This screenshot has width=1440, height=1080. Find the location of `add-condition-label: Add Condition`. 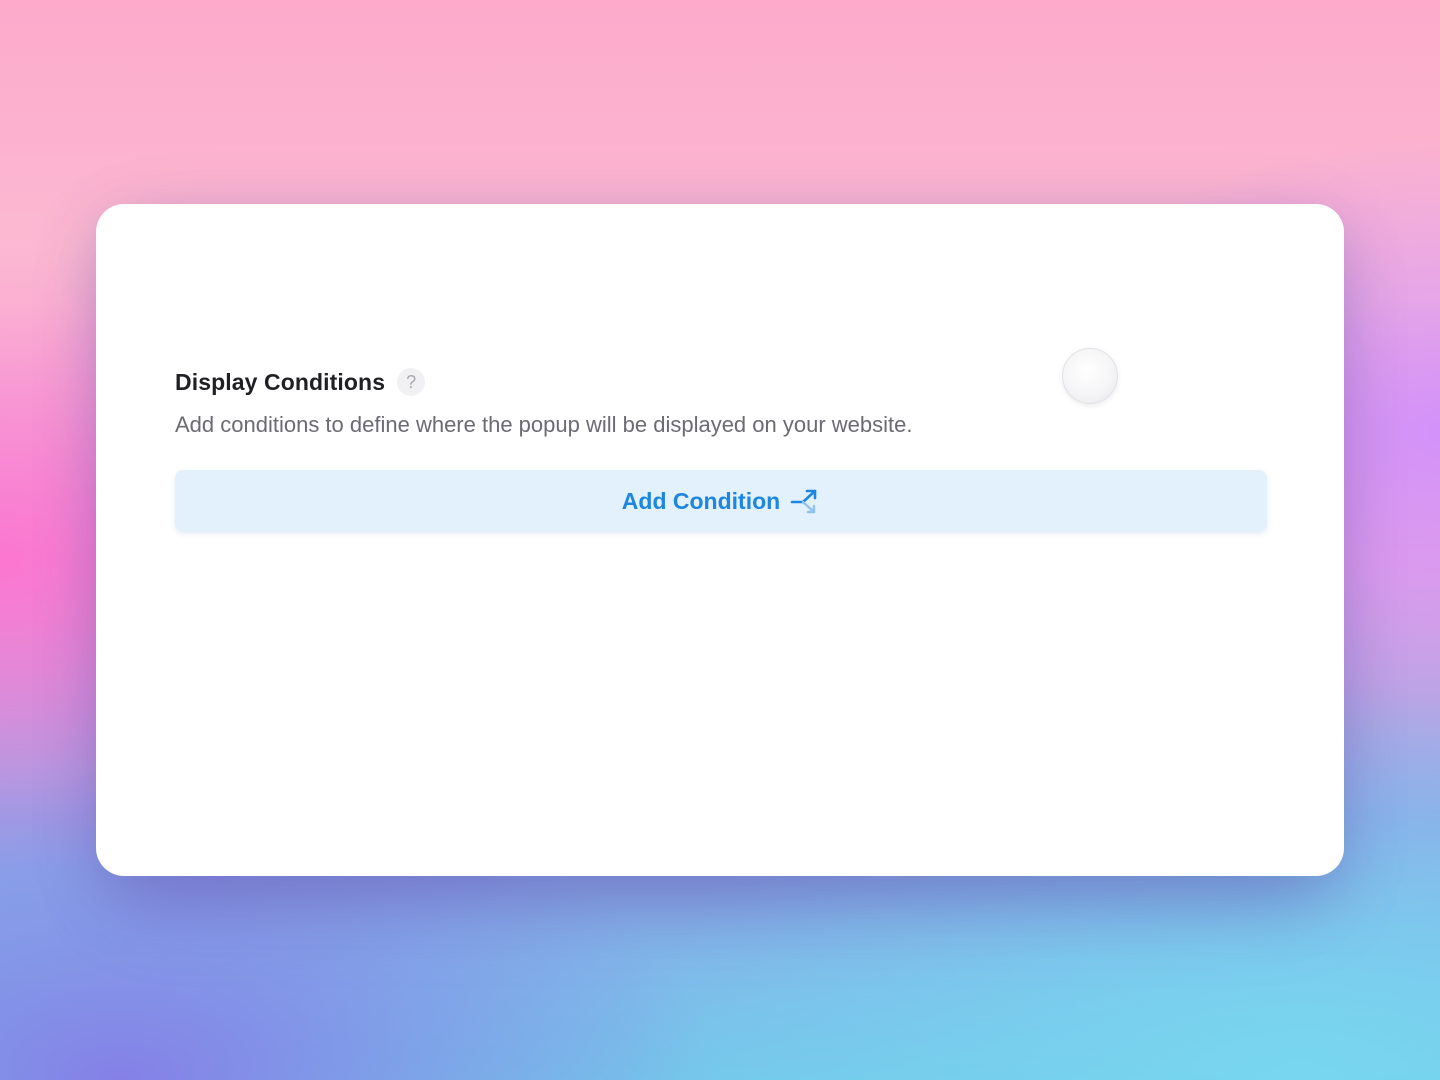

add-condition-label: Add Condition is located at coordinates (701, 500).